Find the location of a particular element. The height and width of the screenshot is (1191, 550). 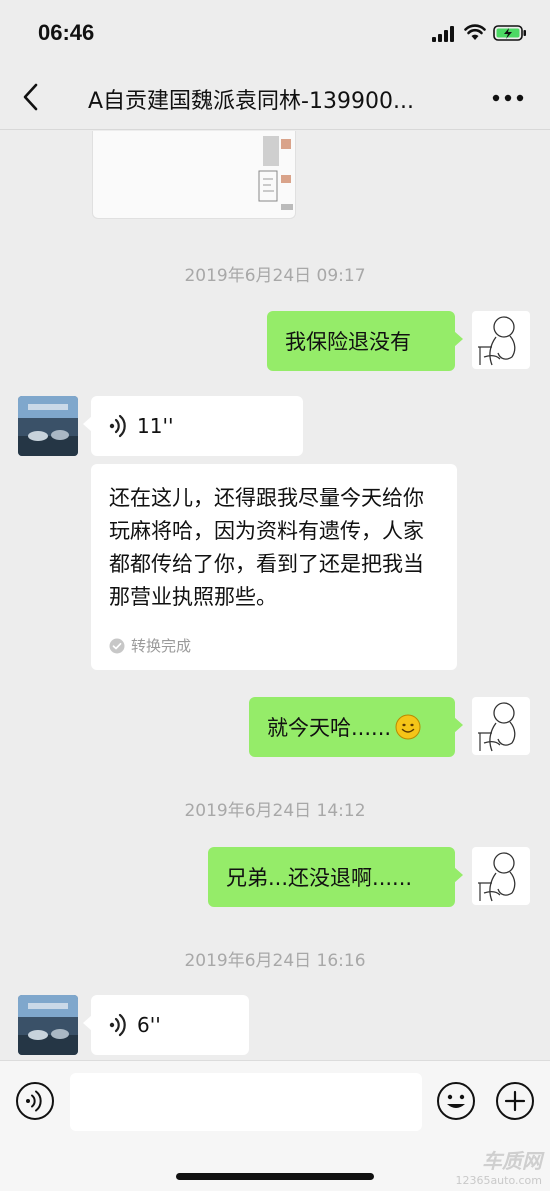

add-plus-icon is located at coordinates (515, 1101).